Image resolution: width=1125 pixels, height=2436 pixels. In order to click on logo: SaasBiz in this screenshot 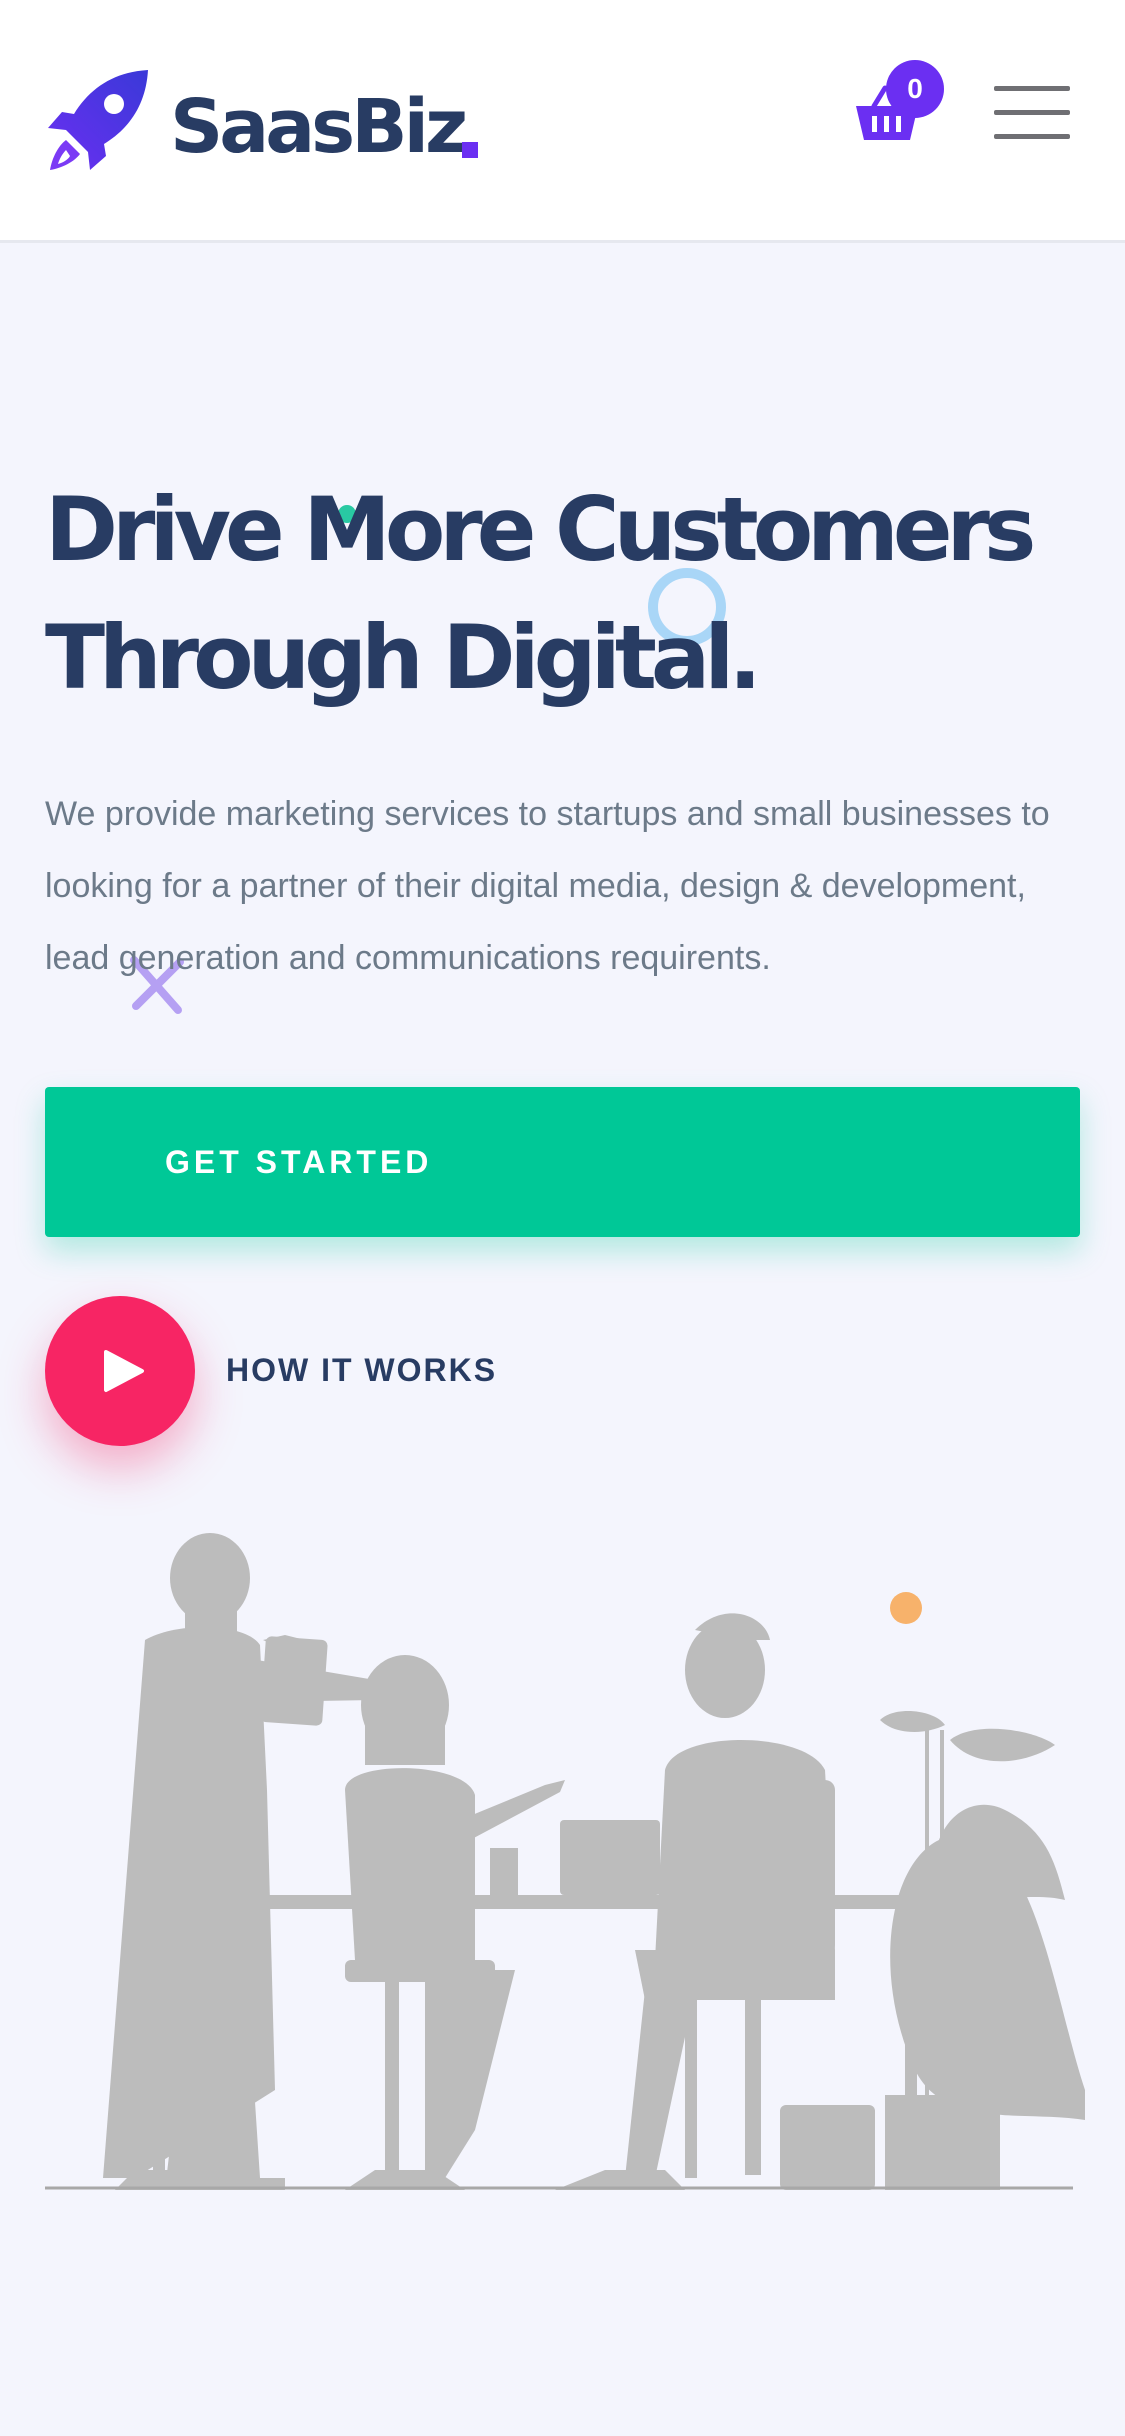, I will do `click(264, 121)`.